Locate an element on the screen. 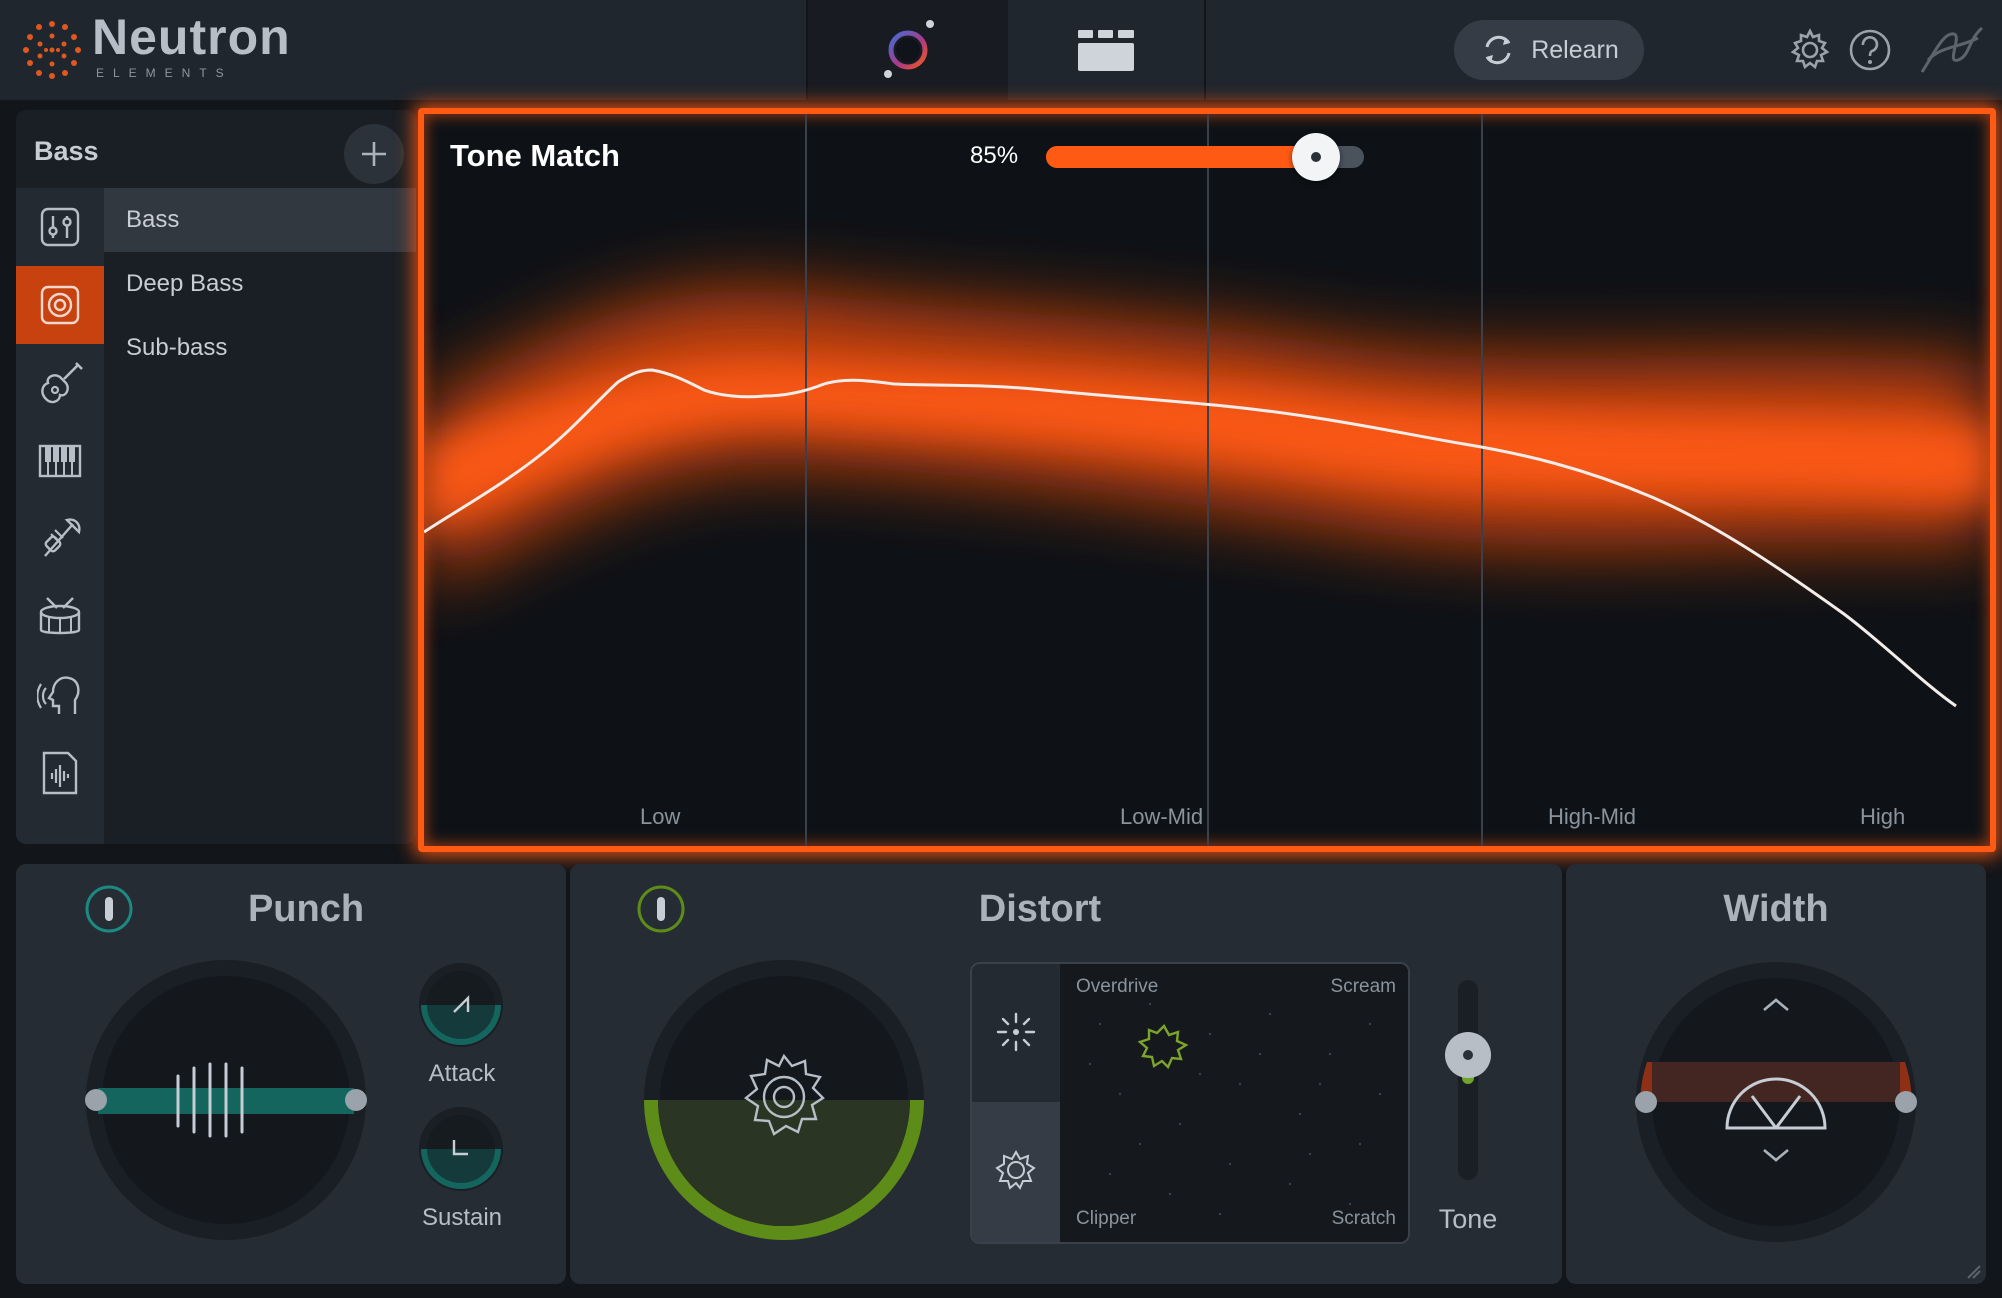 The image size is (2002, 1298). rail-item-bass is located at coordinates (60, 305).